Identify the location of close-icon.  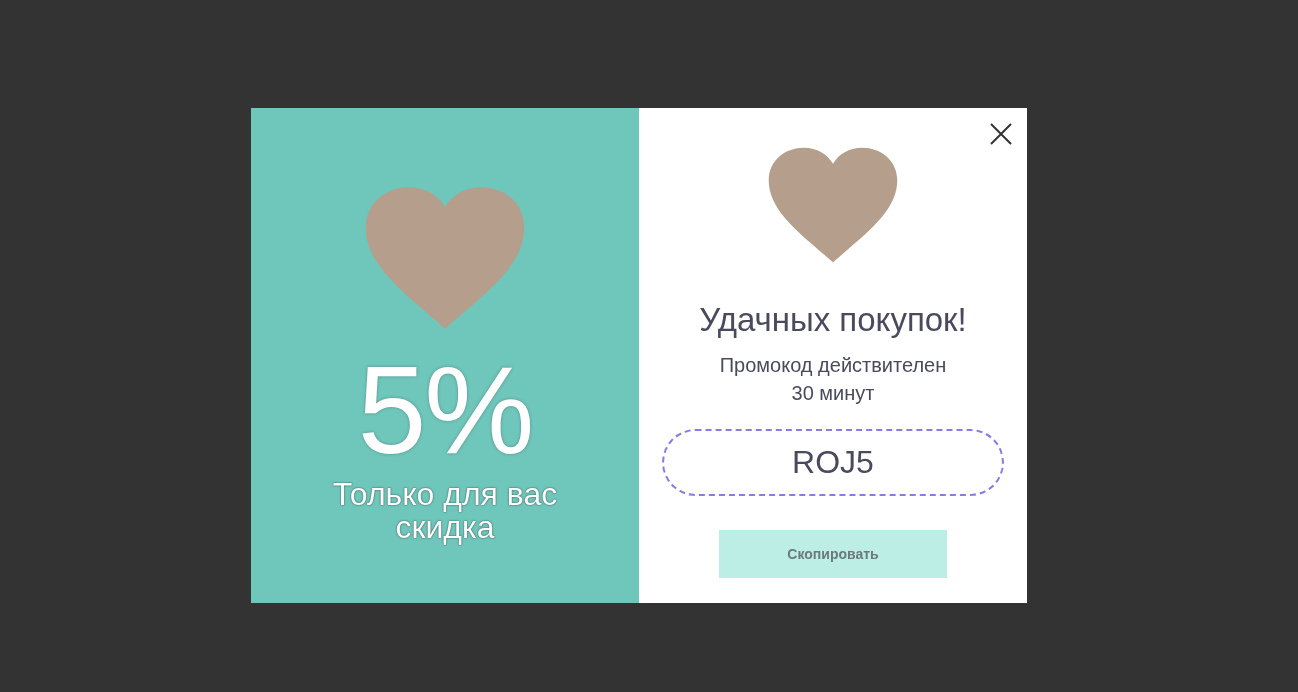
(1001, 134).